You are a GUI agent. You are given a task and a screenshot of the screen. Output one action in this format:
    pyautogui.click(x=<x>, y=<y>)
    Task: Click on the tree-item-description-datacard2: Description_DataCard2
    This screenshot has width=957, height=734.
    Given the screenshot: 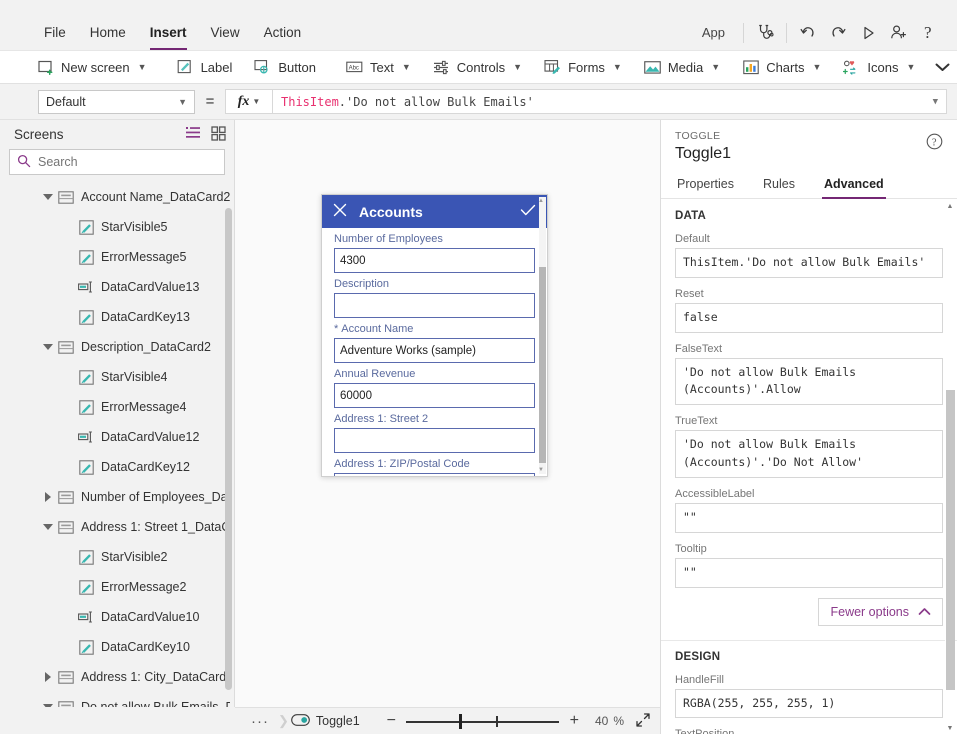 What is the action you would take?
    pyautogui.click(x=117, y=347)
    